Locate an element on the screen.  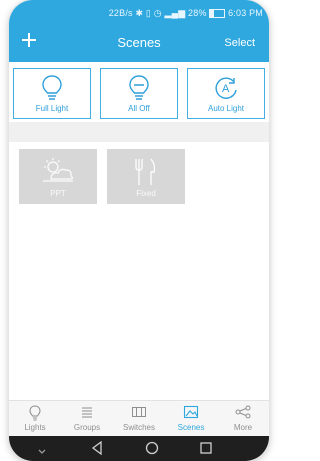
battery-percent: 28% is located at coordinates (197, 13).